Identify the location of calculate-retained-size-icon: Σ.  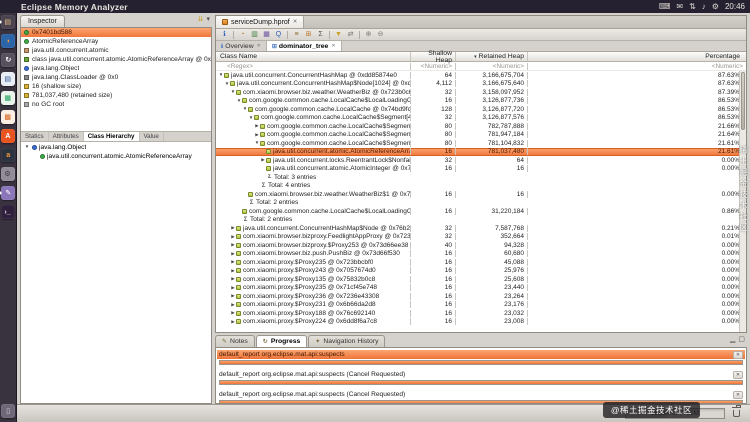
(320, 35).